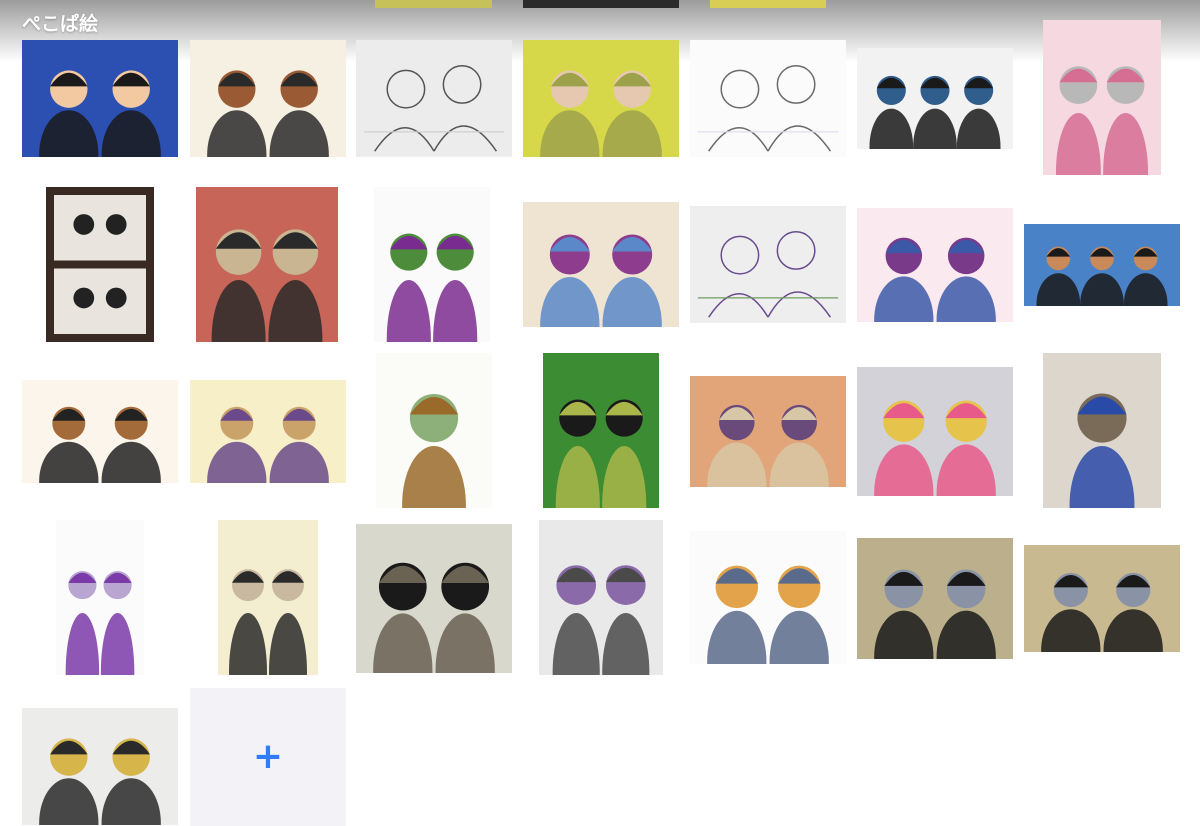 This screenshot has width=1200, height=826. I want to click on album-title: ぺこぱ絵, so click(60, 24).